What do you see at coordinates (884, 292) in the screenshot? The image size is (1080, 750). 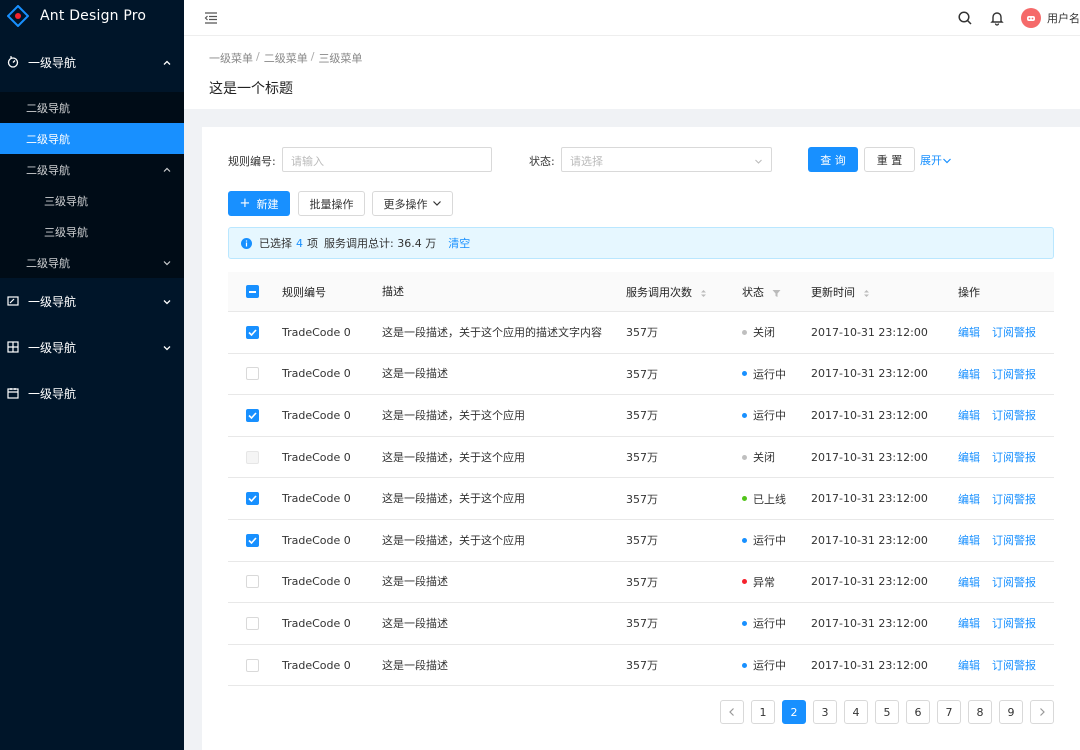 I see `column-header-sortable: 更新时间` at bounding box center [884, 292].